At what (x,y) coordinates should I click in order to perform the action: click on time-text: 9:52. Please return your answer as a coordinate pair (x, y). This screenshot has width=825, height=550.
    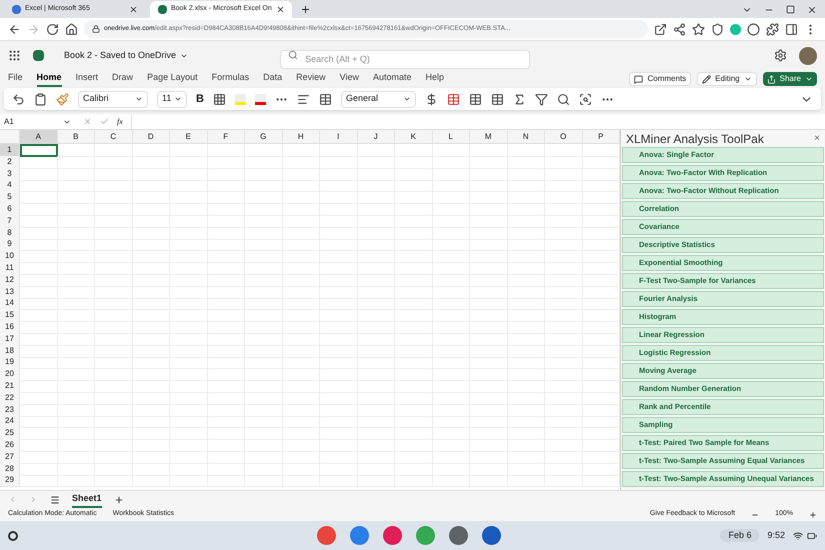
    Looking at the image, I should click on (776, 535).